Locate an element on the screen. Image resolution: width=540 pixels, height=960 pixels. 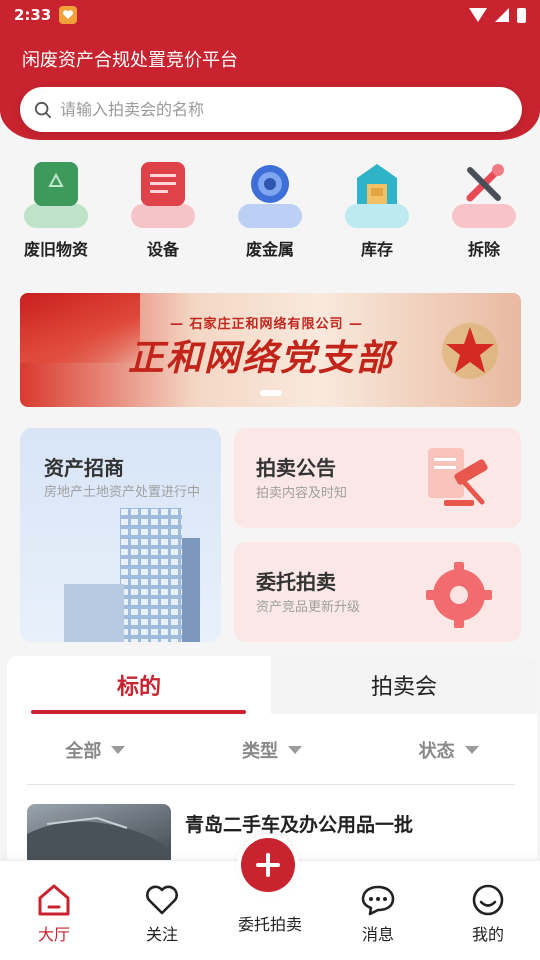
nav-entrust: 委托拍卖 is located at coordinates (270, 921).